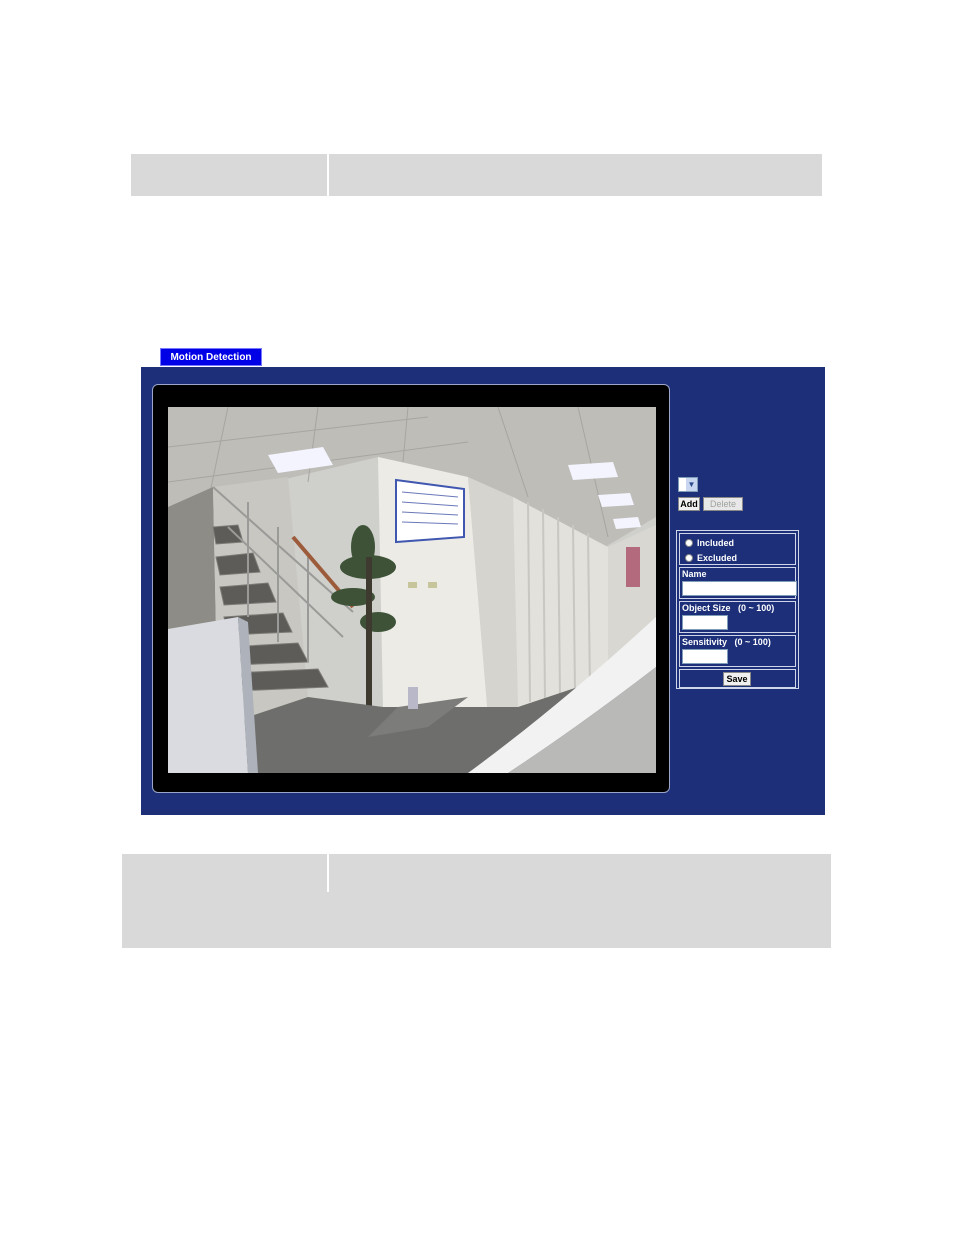  What do you see at coordinates (211, 357) in the screenshot?
I see `tab-motion-detection: Motion Detection` at bounding box center [211, 357].